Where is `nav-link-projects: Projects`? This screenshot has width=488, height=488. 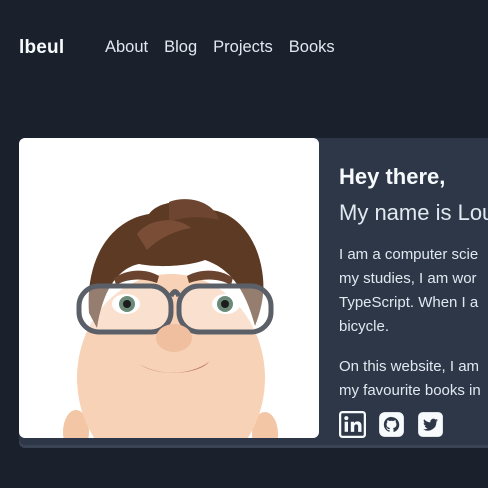
nav-link-projects: Projects is located at coordinates (243, 47).